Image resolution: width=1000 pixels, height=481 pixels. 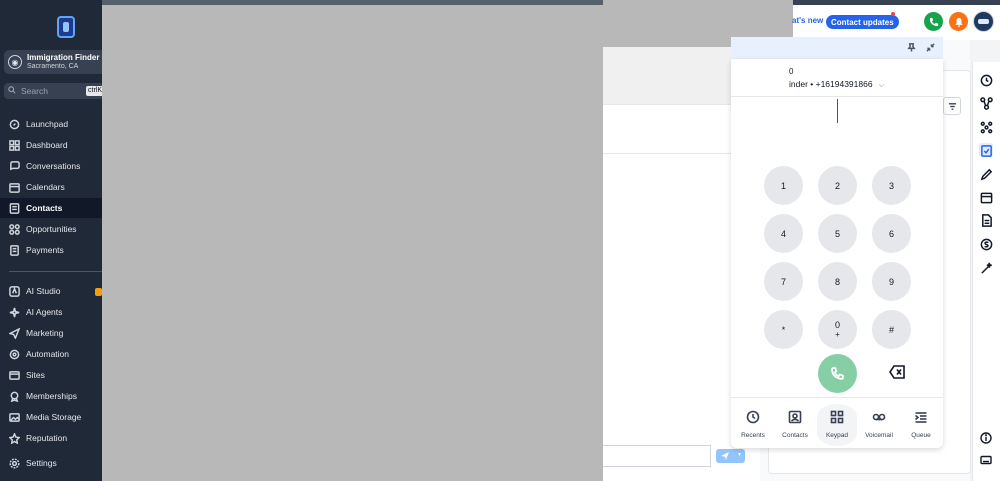 What do you see at coordinates (51, 208) in the screenshot?
I see `sidebar-item-contacts: Contacts` at bounding box center [51, 208].